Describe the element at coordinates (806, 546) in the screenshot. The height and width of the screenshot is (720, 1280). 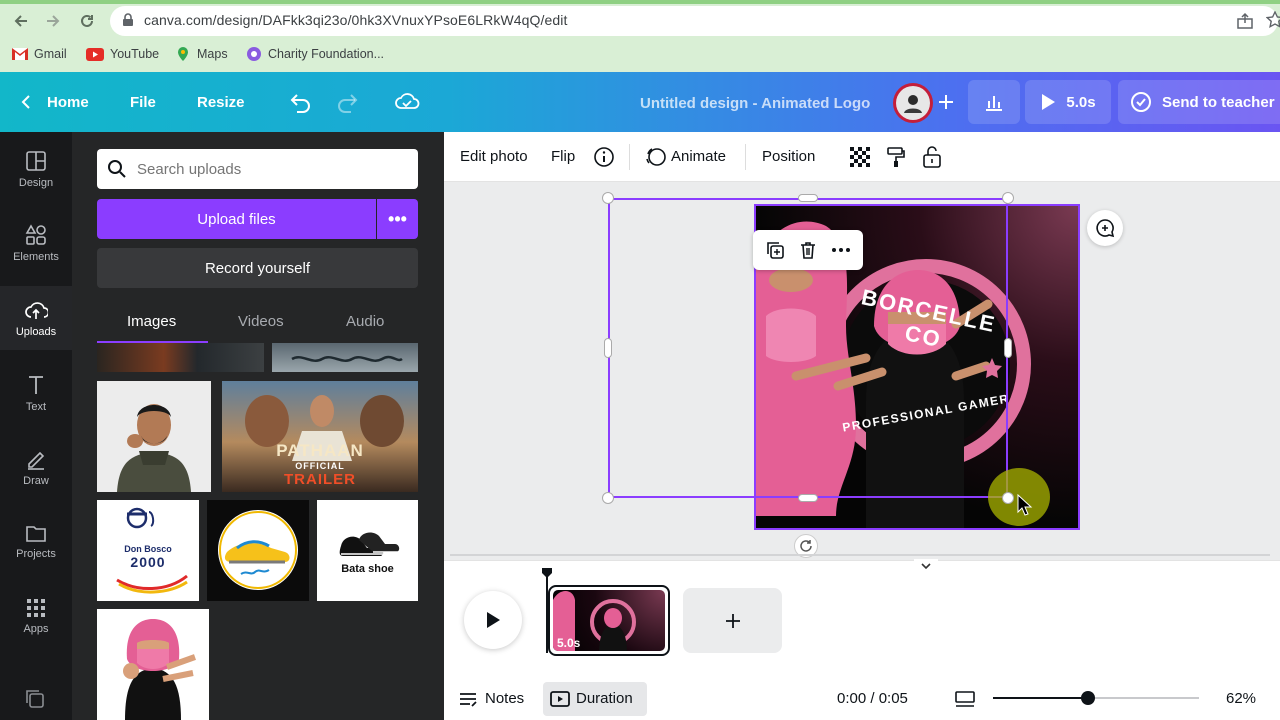
I see `rotate-icon` at that location.